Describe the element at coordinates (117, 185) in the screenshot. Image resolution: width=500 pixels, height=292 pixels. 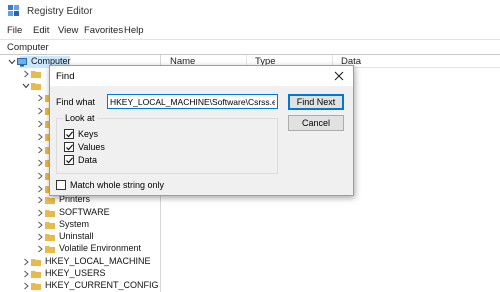
I see `match-whole-label: Match whole string only` at that location.